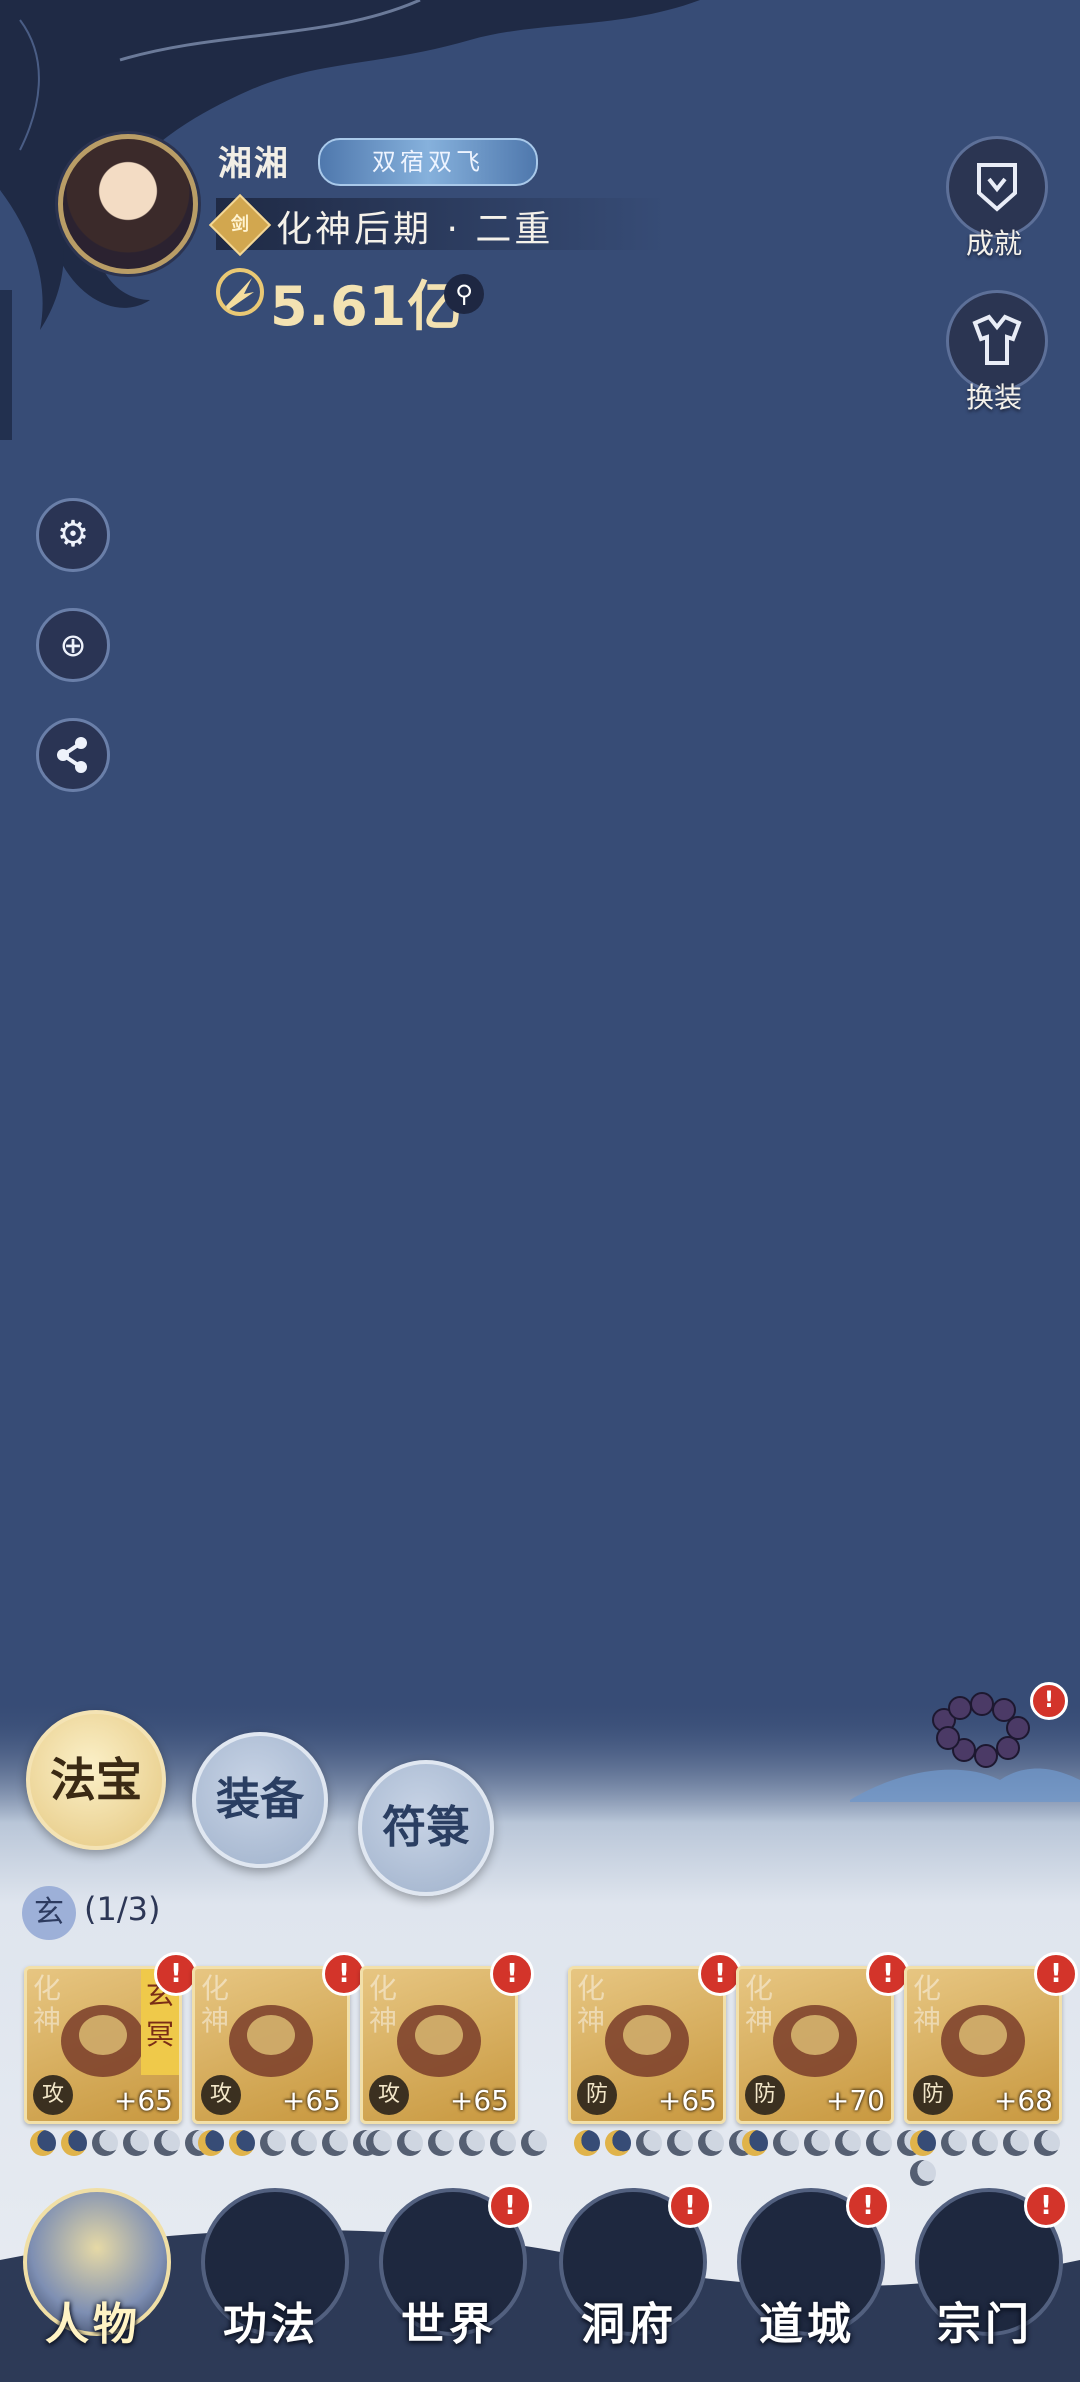  Describe the element at coordinates (49, 1913) in the screenshot. I see `tier-badge: 玄` at that location.